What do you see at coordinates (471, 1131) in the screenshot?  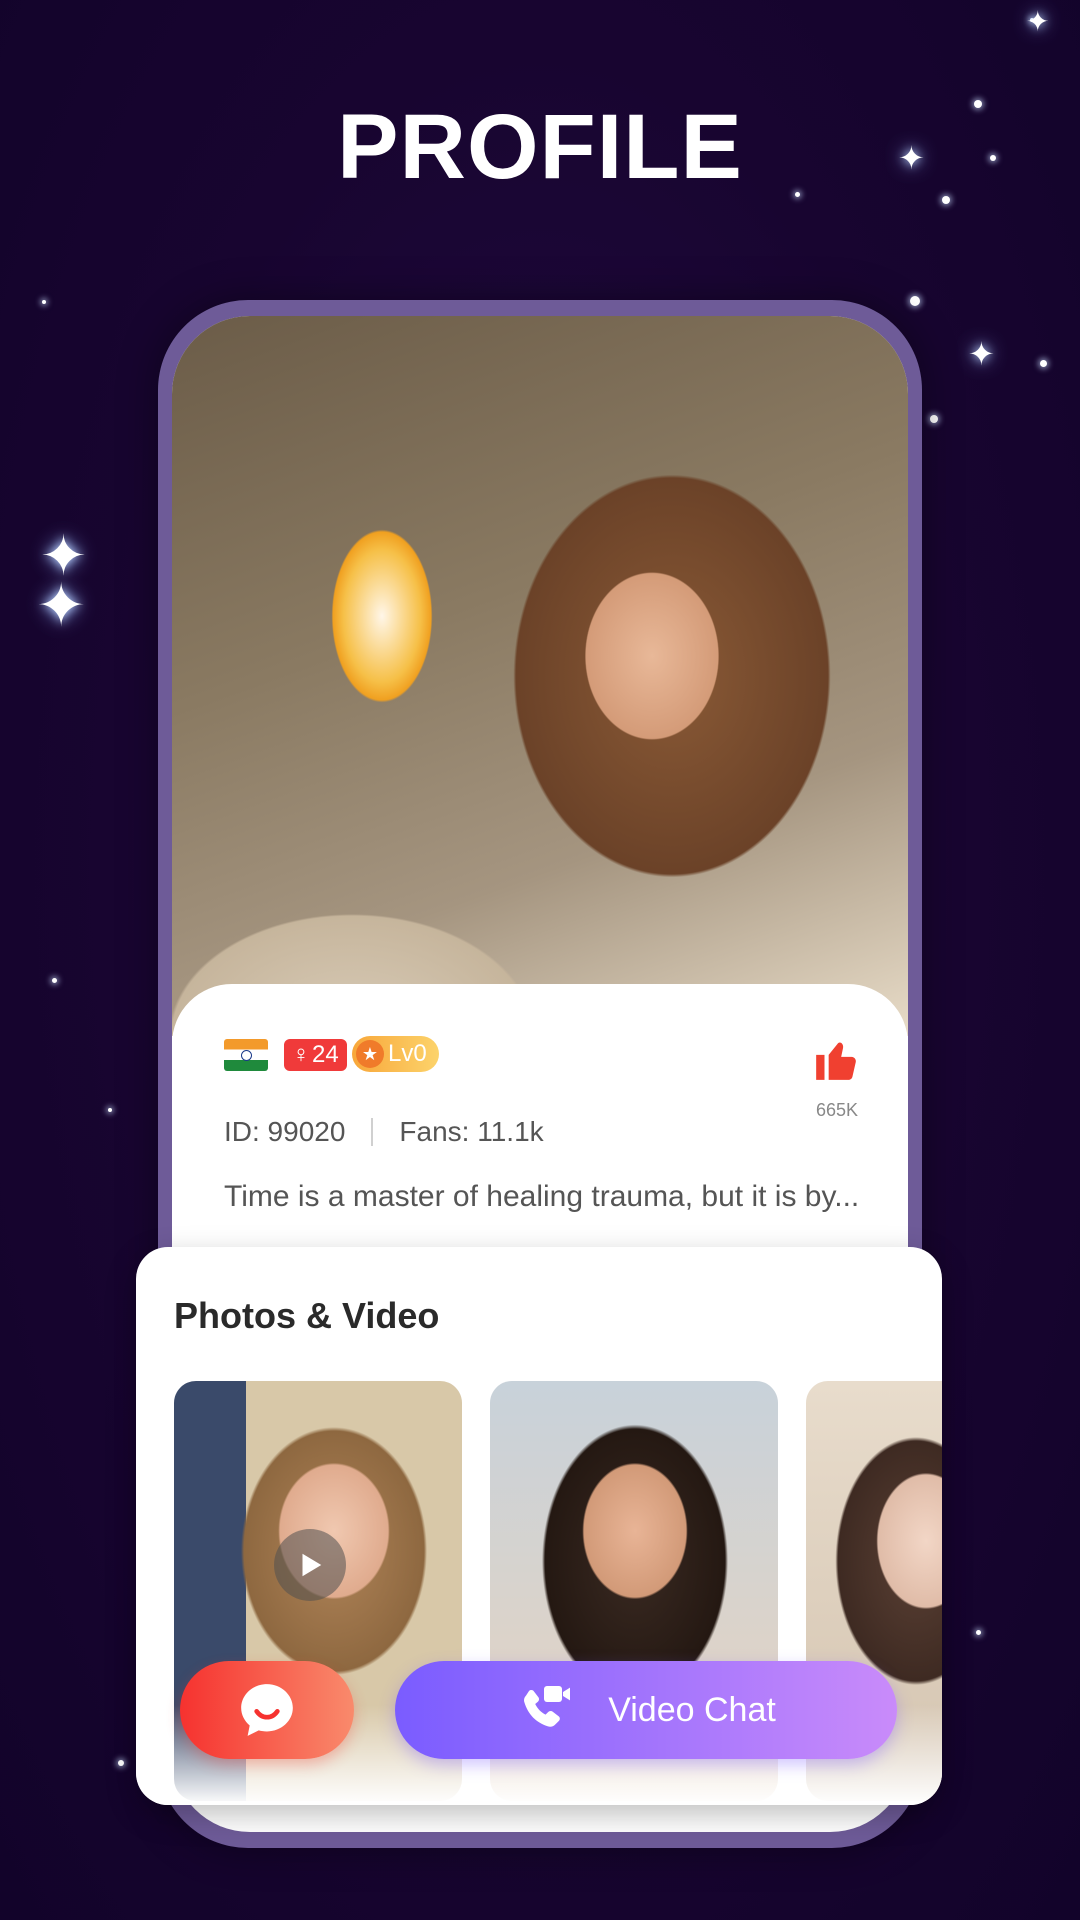 I see `fans-count: Fans: 11.1k` at bounding box center [471, 1131].